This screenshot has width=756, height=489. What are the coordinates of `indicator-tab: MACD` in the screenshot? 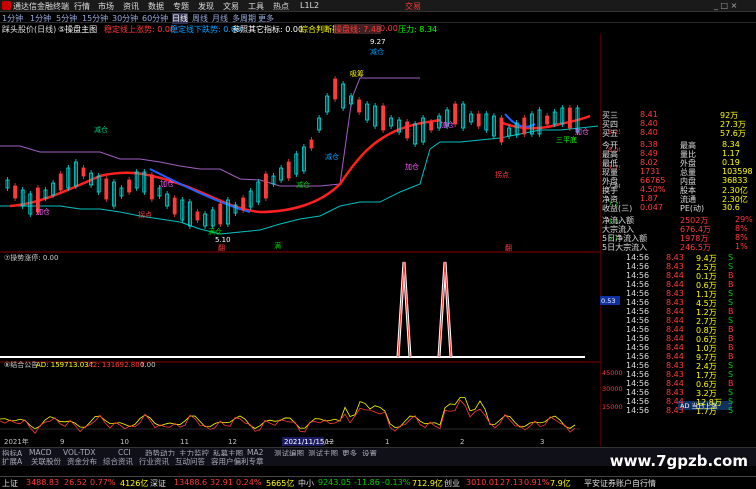 It's located at (40, 452).